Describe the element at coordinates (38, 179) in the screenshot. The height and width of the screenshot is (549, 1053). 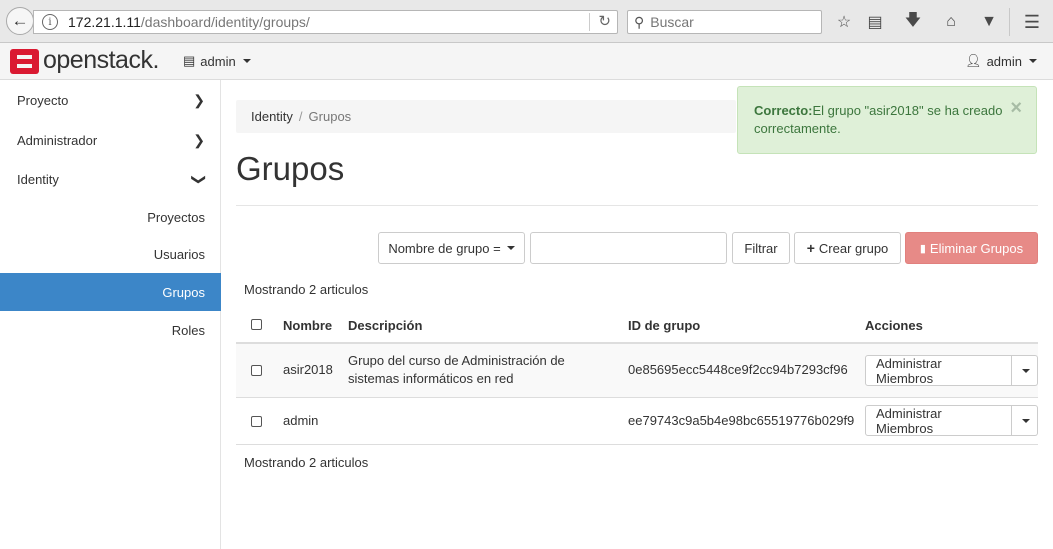
I see `sidebar-category-label: Identity` at that location.